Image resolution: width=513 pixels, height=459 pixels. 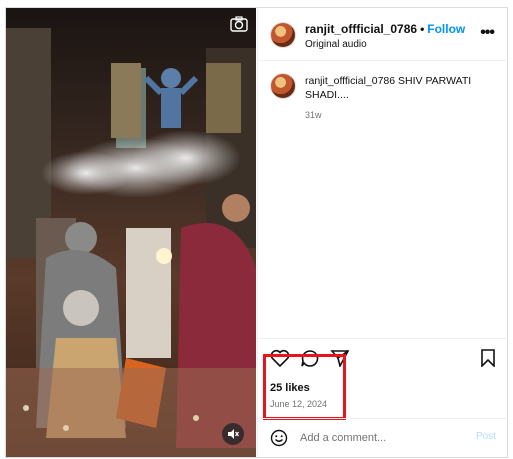 What do you see at coordinates (290, 388) in the screenshot?
I see `likes-count: 25 likes` at bounding box center [290, 388].